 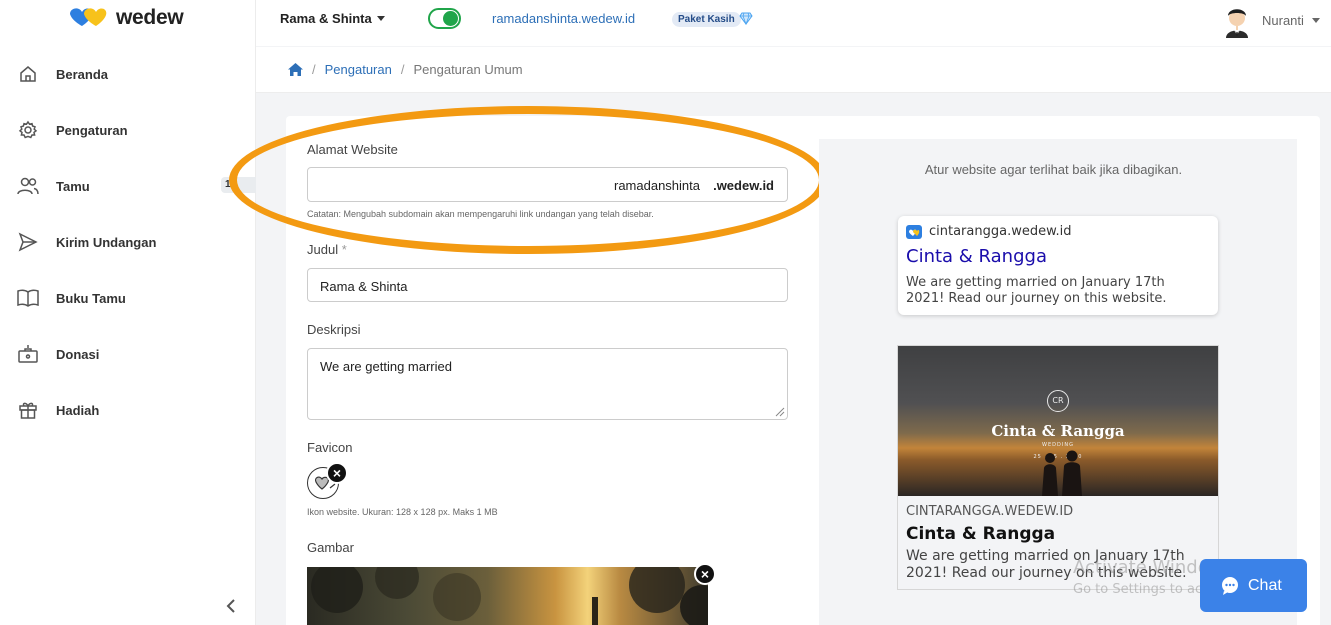 I want to click on sidebar-nav: Beranda Pengaturan Tamu 1 Kirim Undangan, so click(x=128, y=242).